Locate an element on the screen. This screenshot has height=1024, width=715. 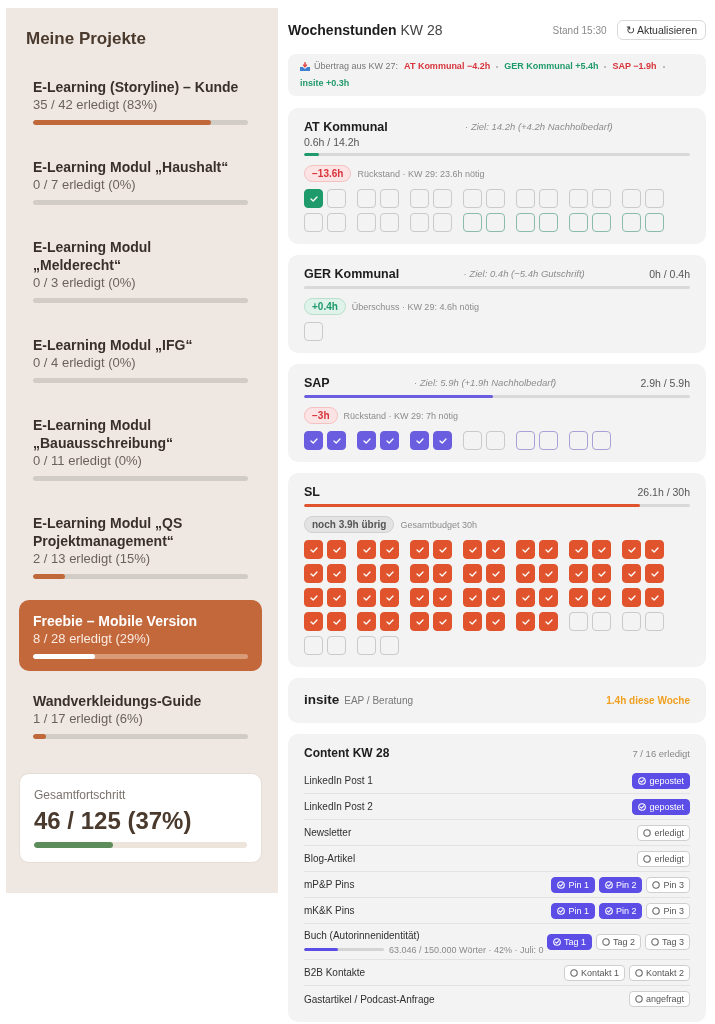
project-item: E-Learning (Storyline) – Kunde 35 / 42 erledigt (83%) is located at coordinates (140, 101).